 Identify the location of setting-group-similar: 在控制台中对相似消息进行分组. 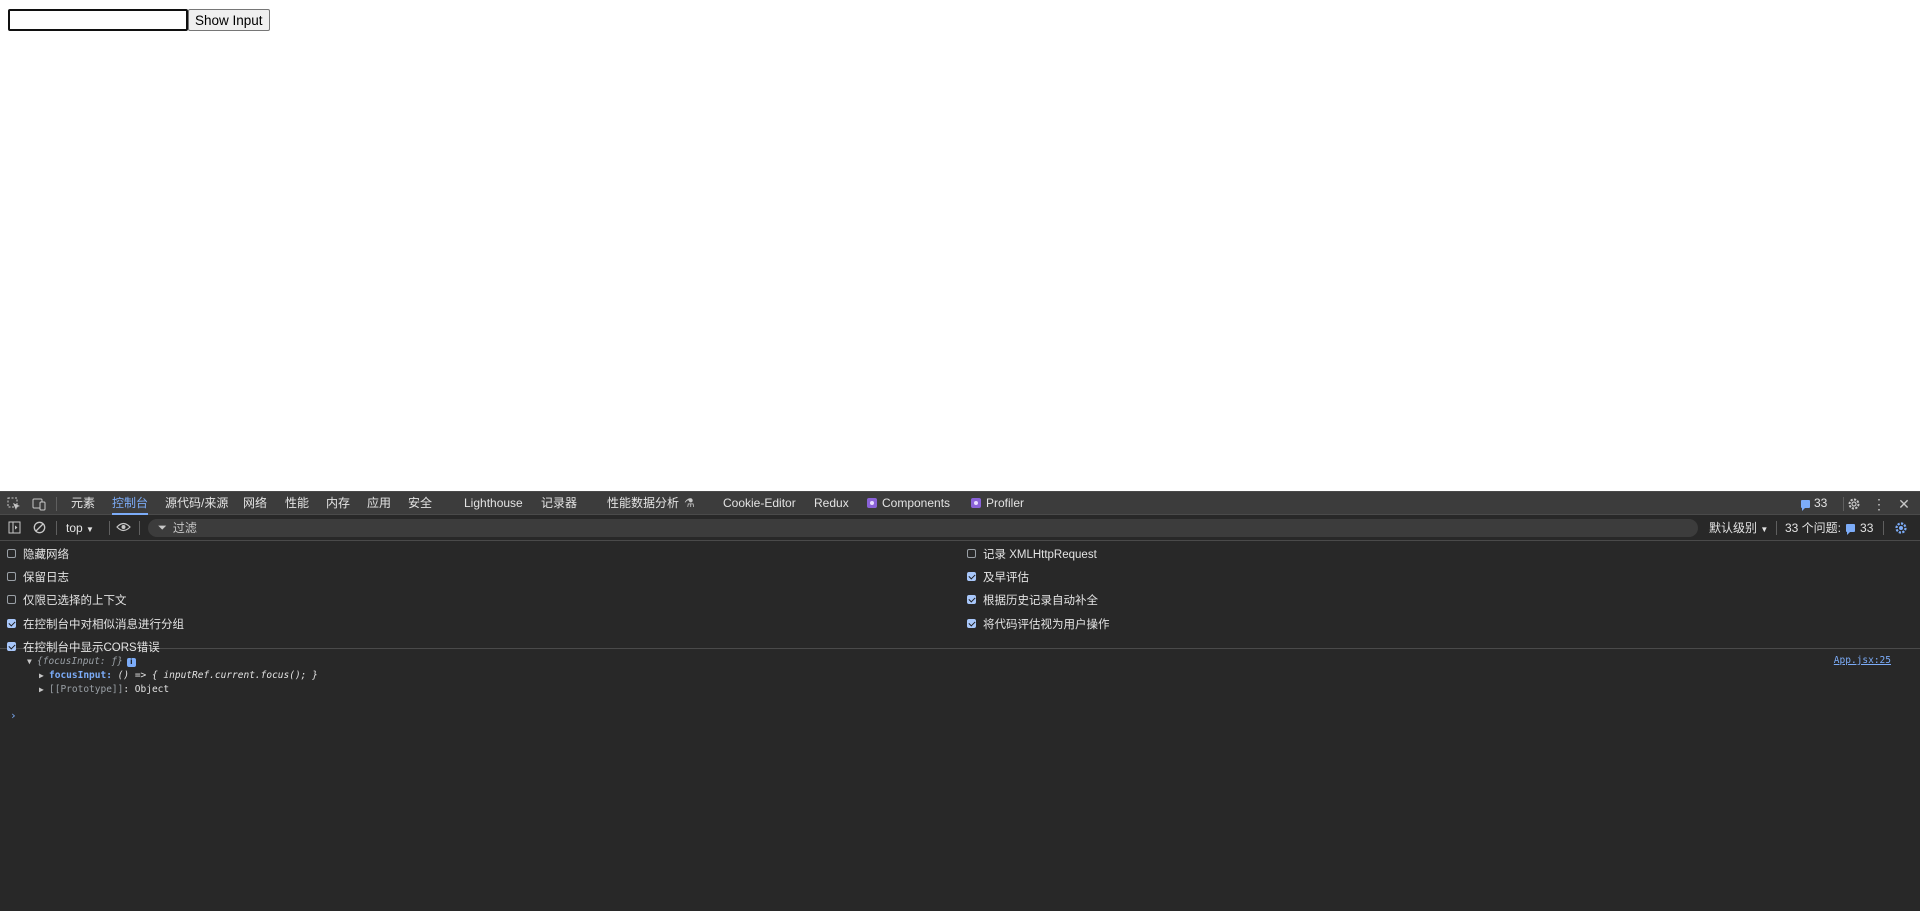
(95, 623).